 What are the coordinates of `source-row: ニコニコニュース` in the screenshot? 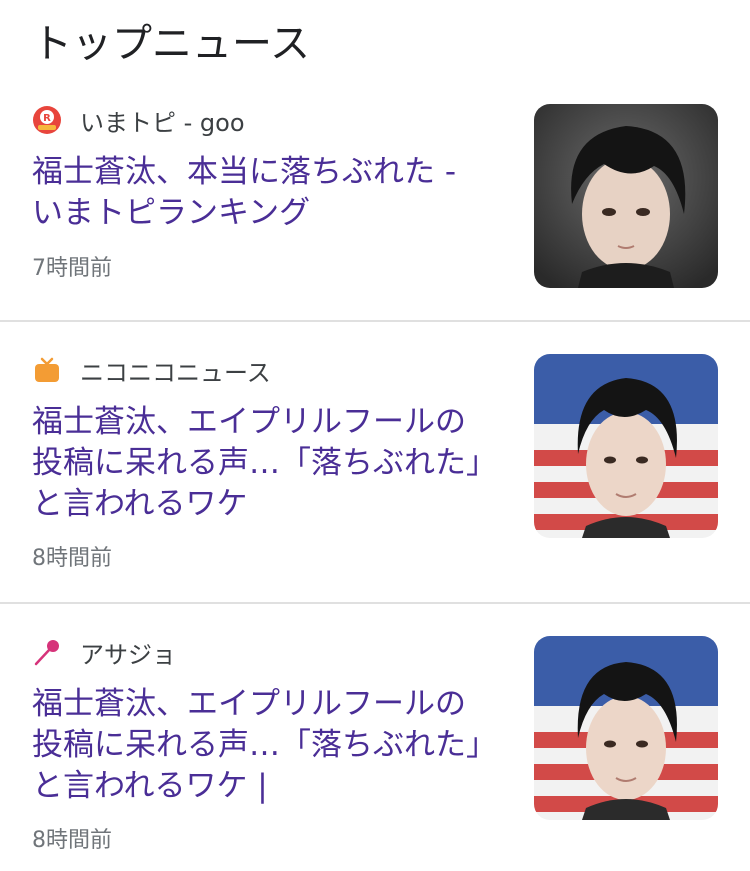 It's located at (151, 370).